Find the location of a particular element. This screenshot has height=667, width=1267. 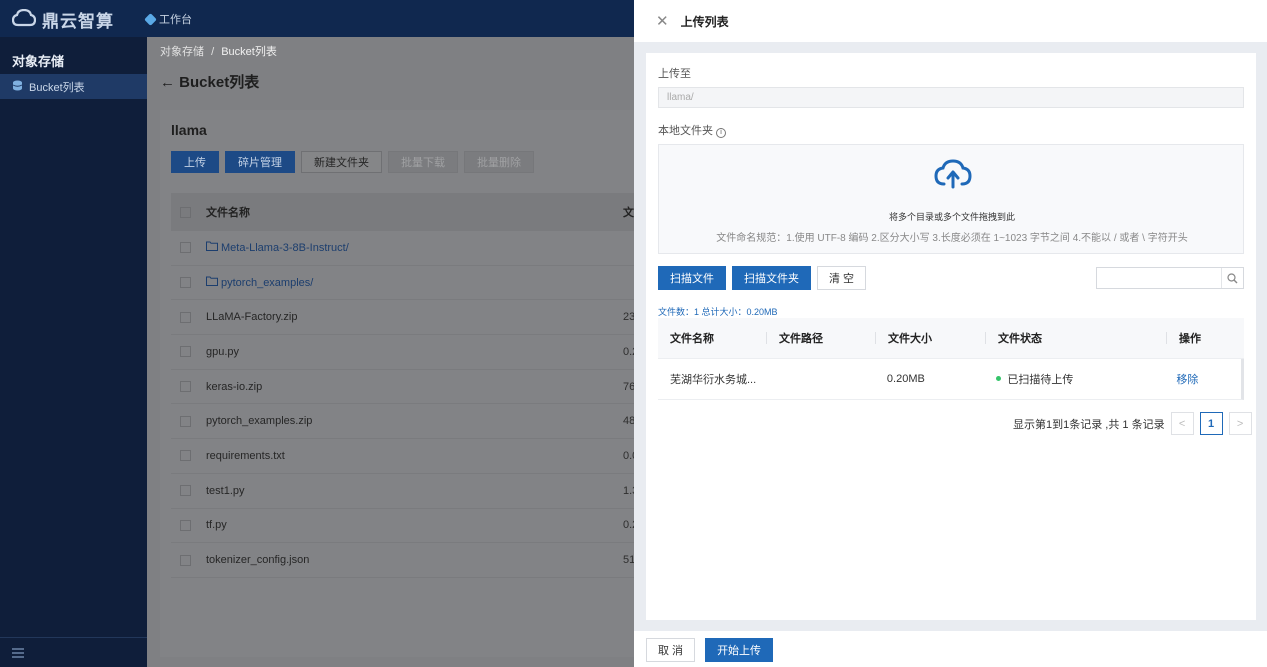

info-icon: i is located at coordinates (721, 133).